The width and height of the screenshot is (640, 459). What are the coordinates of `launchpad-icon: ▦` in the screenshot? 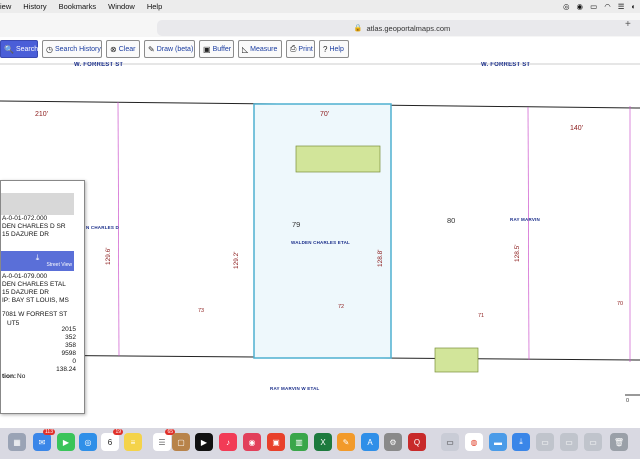 It's located at (17, 442).